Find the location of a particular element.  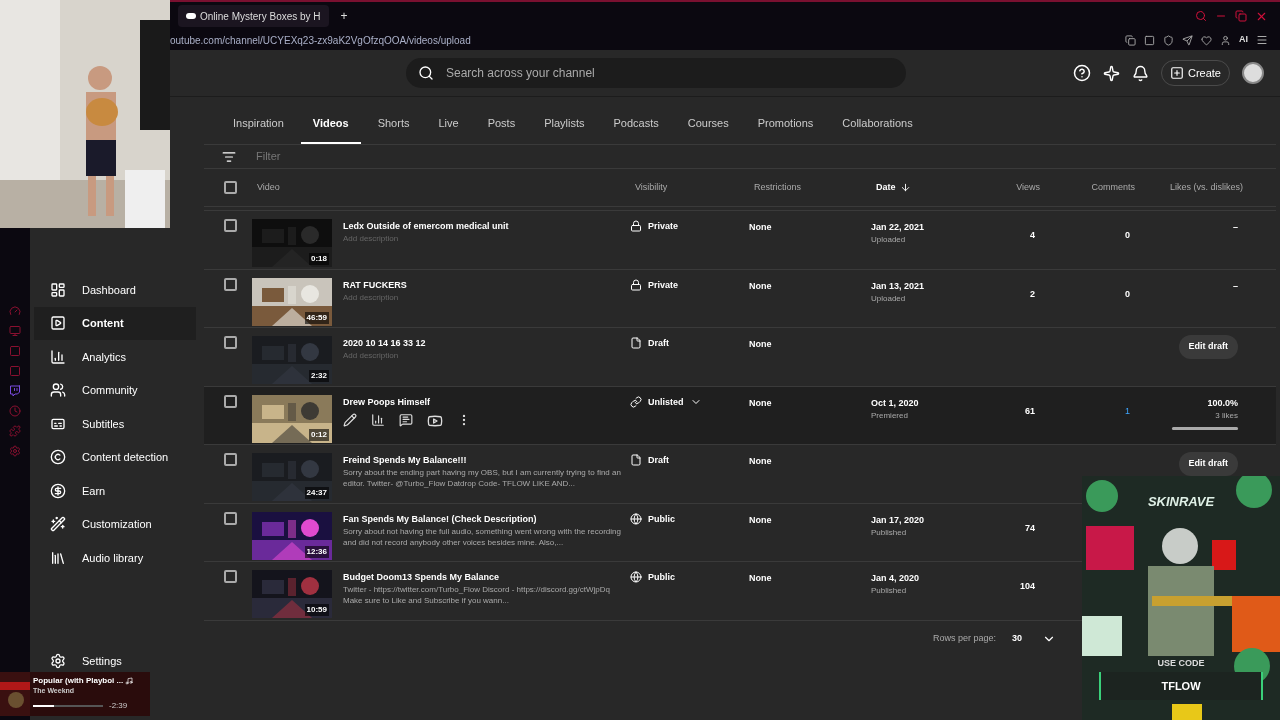

visibility-label: Public is located at coordinates (661, 519).